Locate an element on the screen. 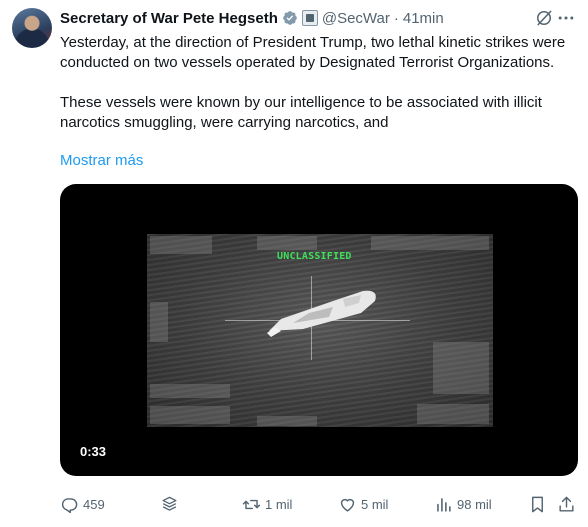 The height and width of the screenshot is (527, 588). repost-count: 1 mil is located at coordinates (279, 504).